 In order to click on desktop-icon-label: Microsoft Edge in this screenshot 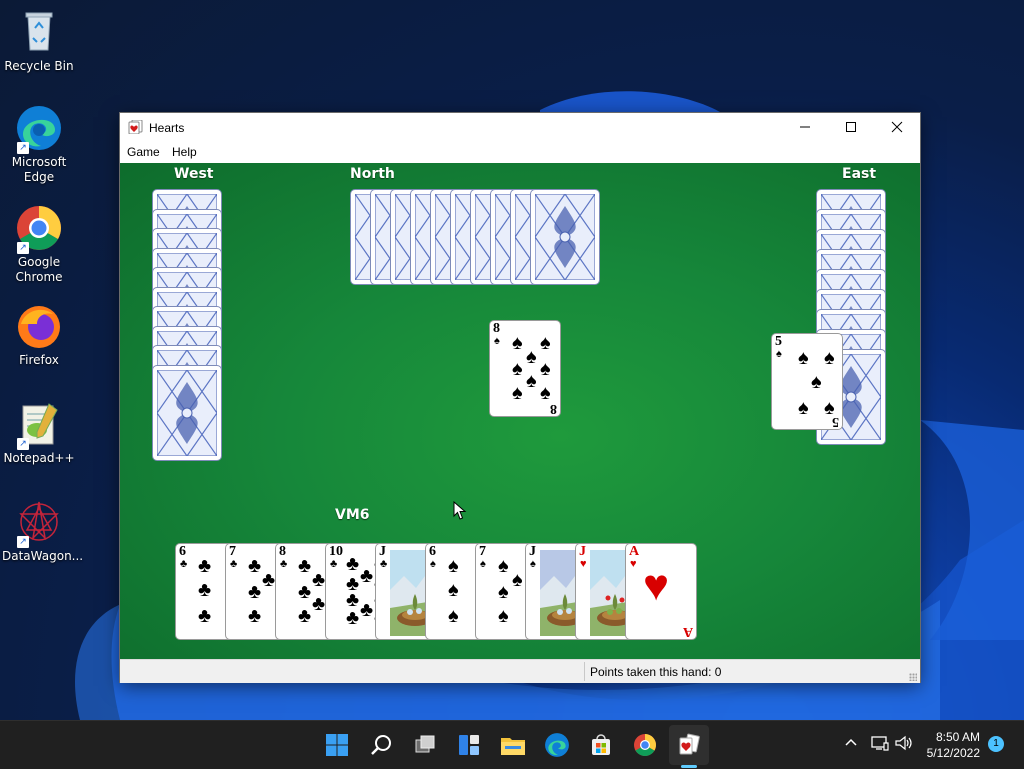, I will do `click(39, 169)`.